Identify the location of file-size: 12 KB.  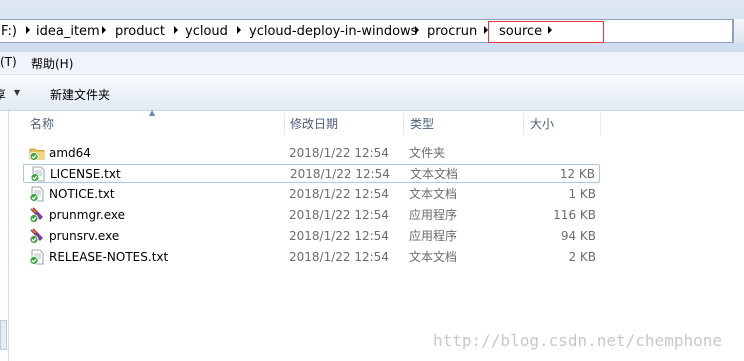
(577, 174).